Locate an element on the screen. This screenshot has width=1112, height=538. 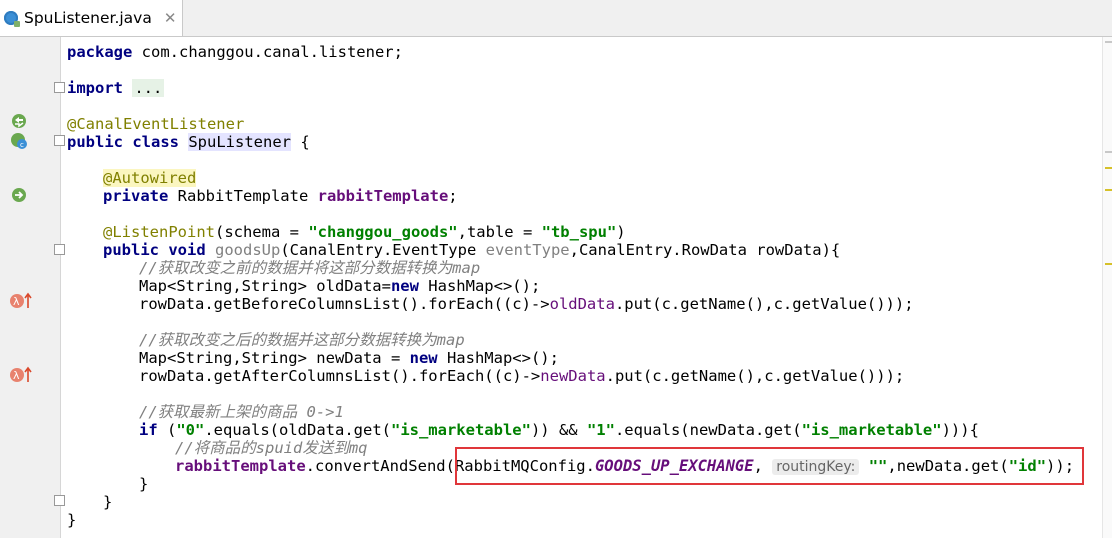
close-tab-icon: ✕ is located at coordinates (170, 18).